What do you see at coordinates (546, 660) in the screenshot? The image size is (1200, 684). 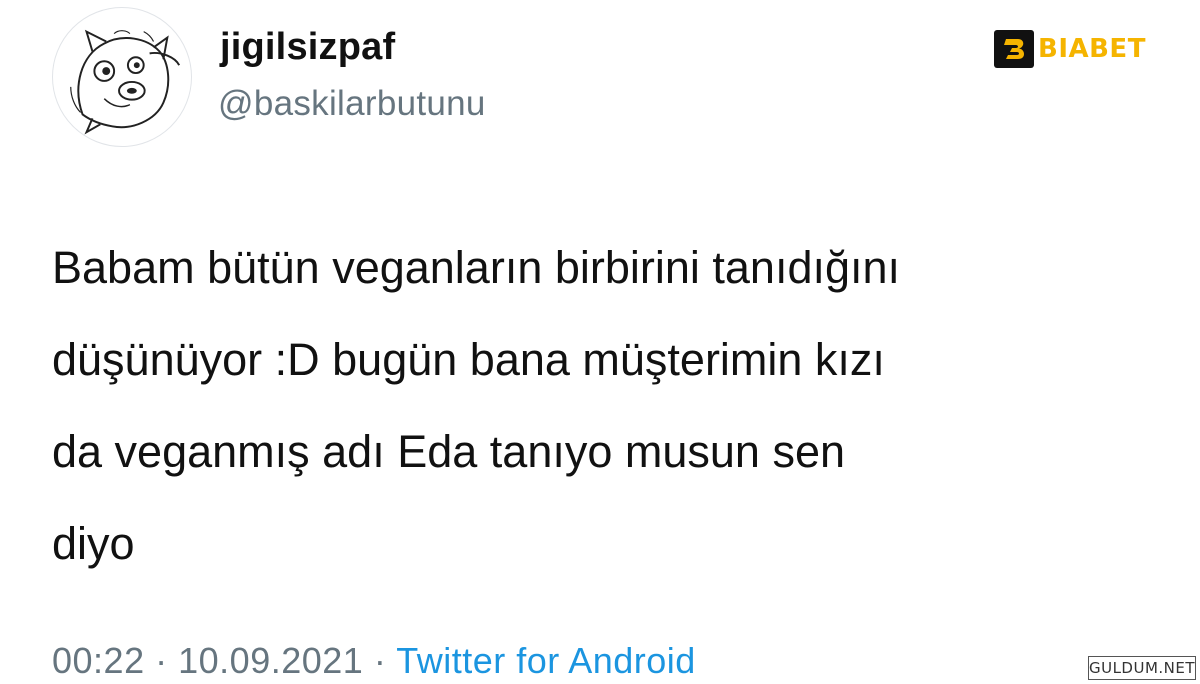 I see `tweet-source-link: Twitter for Android` at bounding box center [546, 660].